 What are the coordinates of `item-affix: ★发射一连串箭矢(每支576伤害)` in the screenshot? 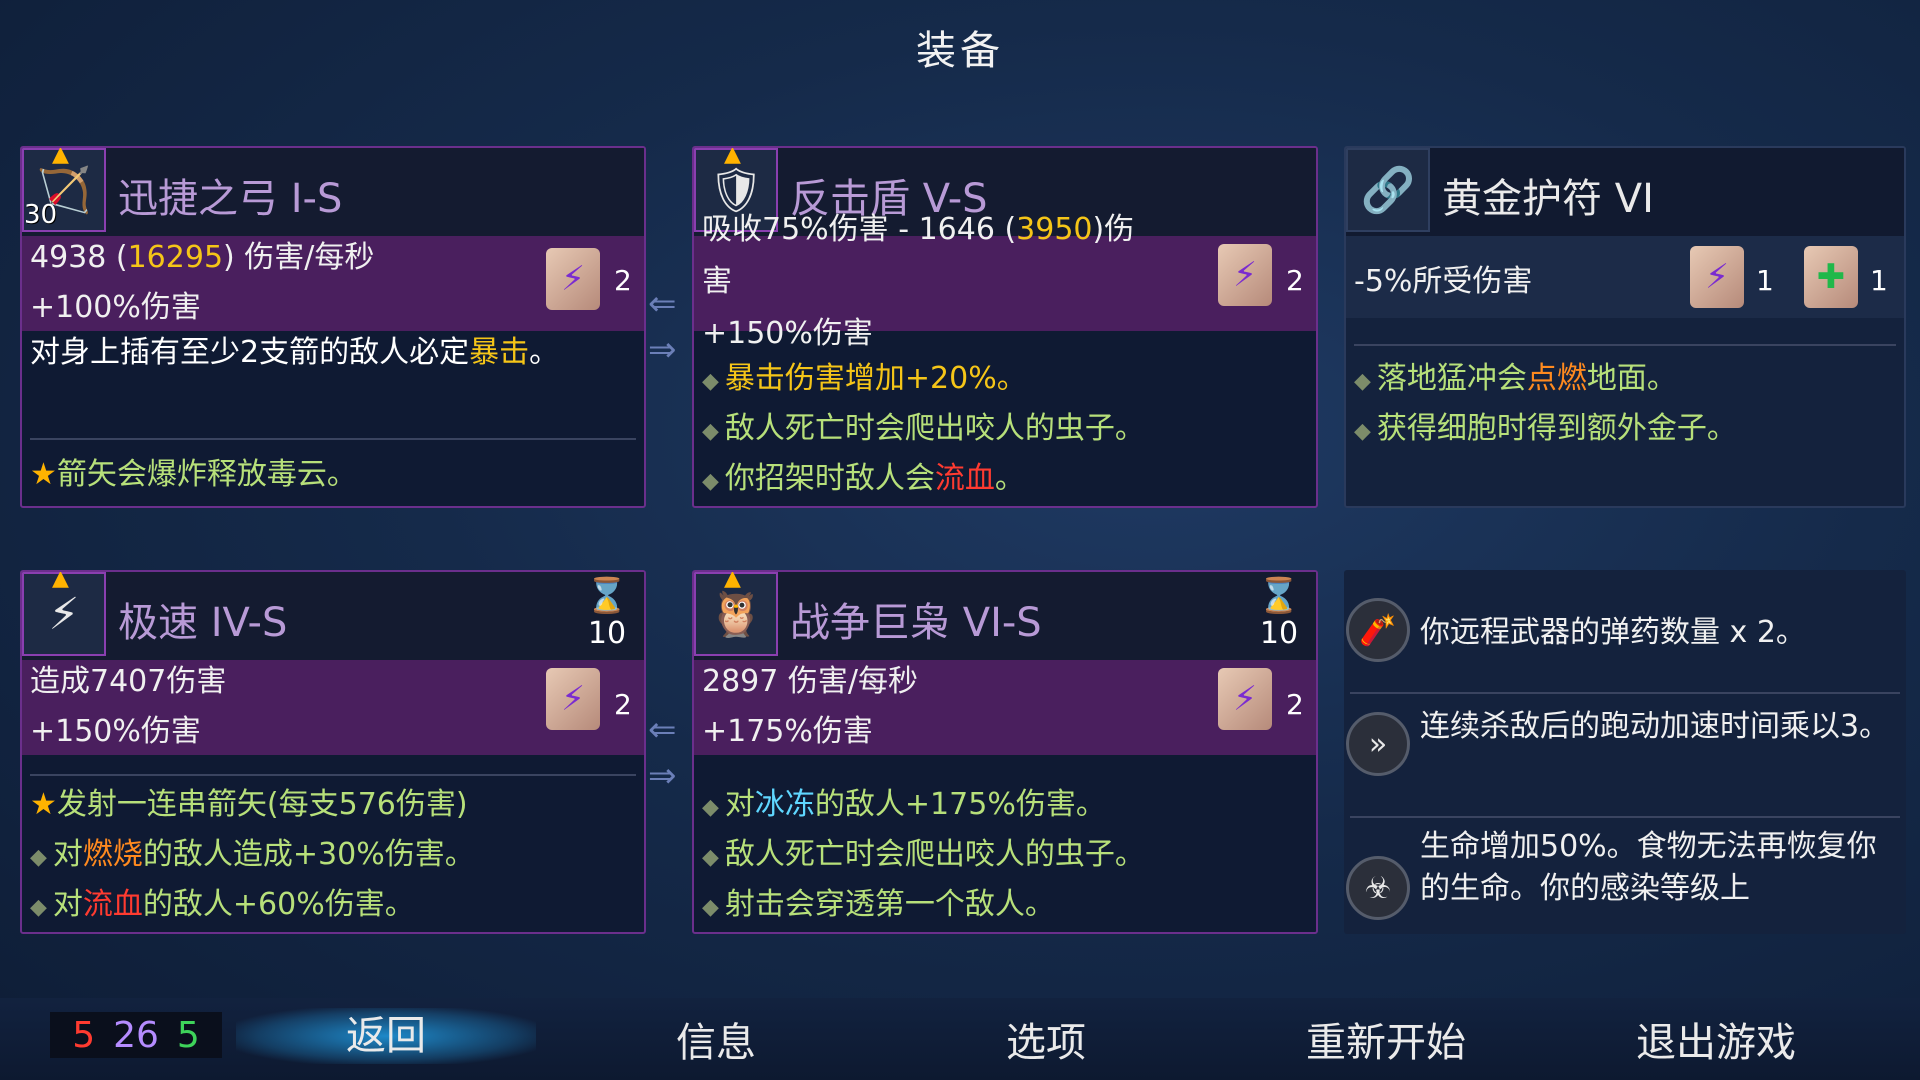 It's located at (249, 804).